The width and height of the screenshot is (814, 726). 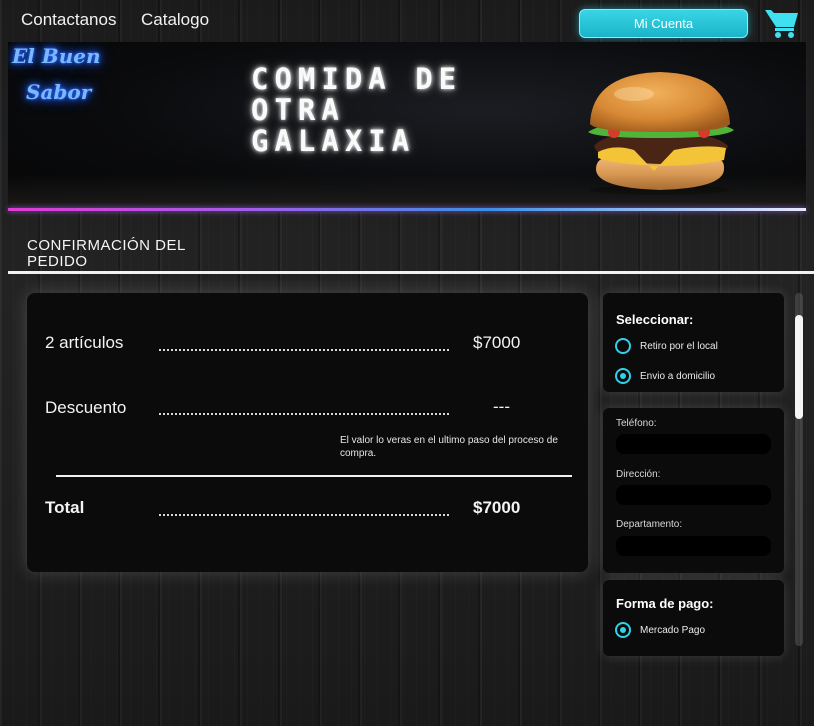 What do you see at coordinates (59, 92) in the screenshot?
I see `logo-line-2: Sabor` at bounding box center [59, 92].